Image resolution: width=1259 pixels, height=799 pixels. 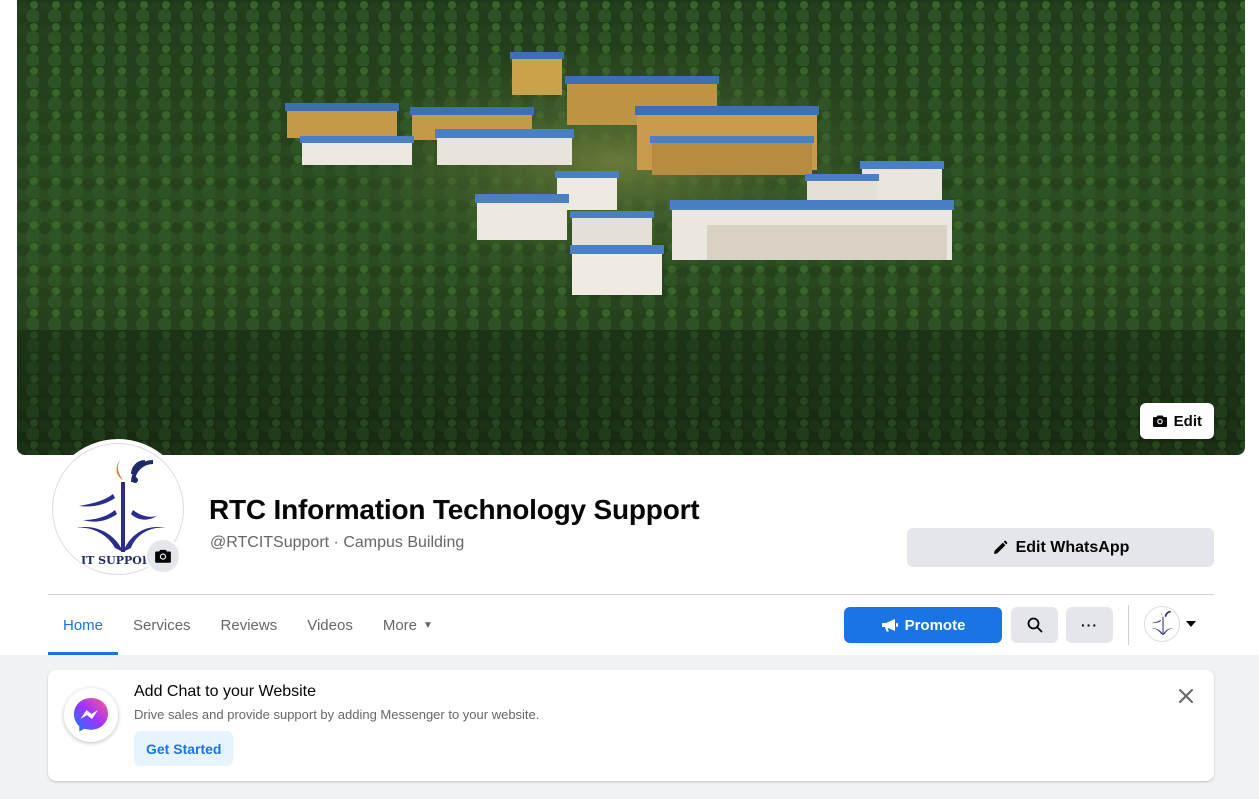 I want to click on caret-down-icon: ▼, so click(x=428, y=625).